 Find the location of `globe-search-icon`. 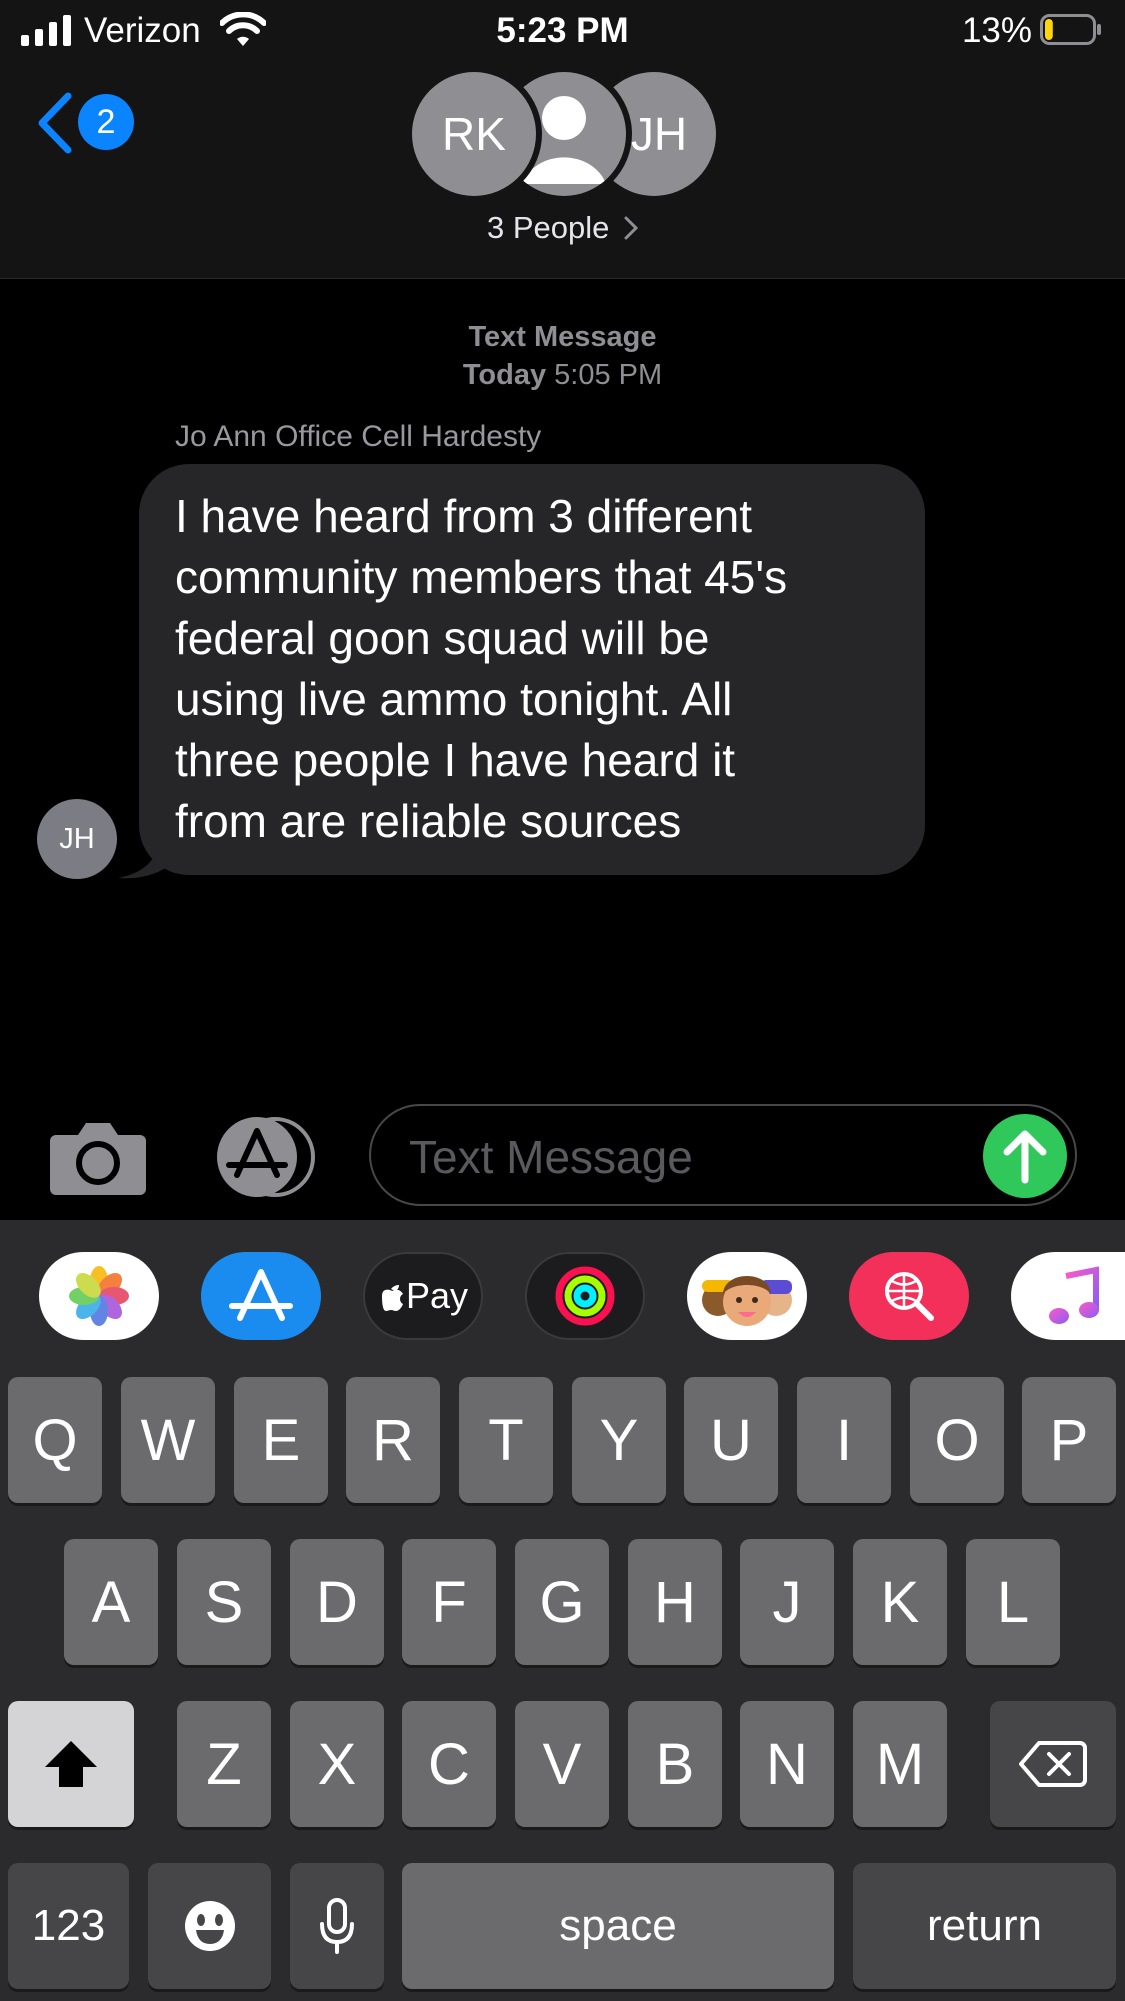

globe-search-icon is located at coordinates (909, 1296).